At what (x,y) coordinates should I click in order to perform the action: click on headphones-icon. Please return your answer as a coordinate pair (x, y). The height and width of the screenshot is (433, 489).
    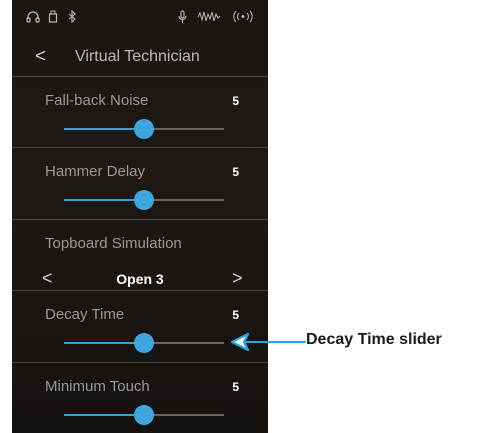
    Looking at the image, I should click on (33, 18).